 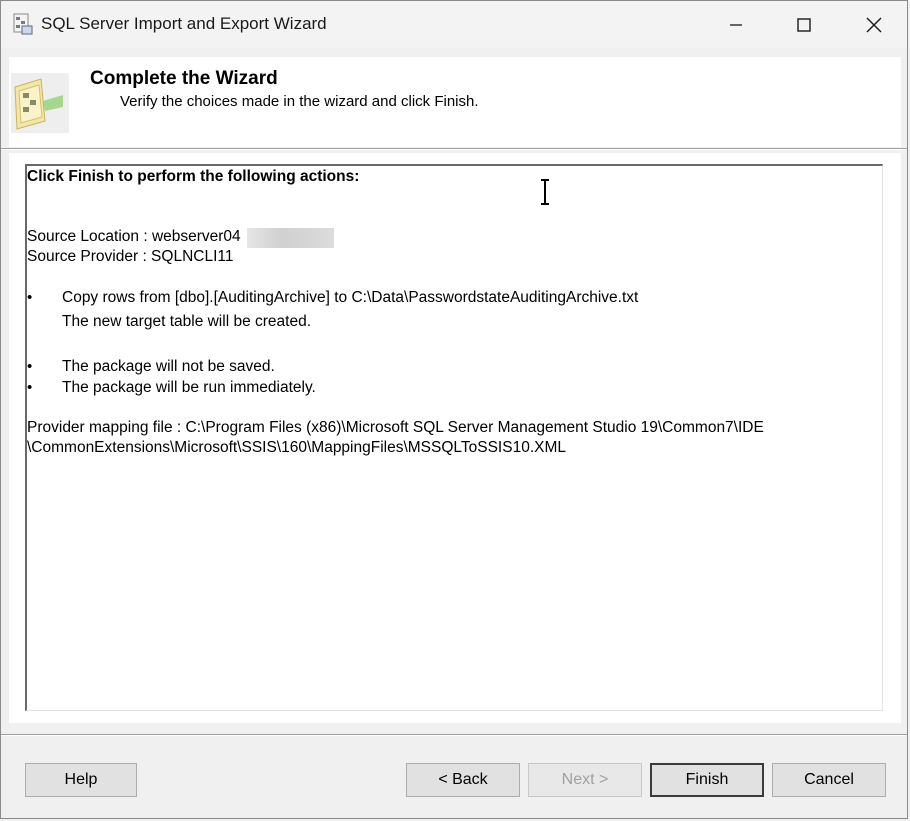 What do you see at coordinates (168, 366) in the screenshot?
I see `action-package-not-saved: The package will not be saved.` at bounding box center [168, 366].